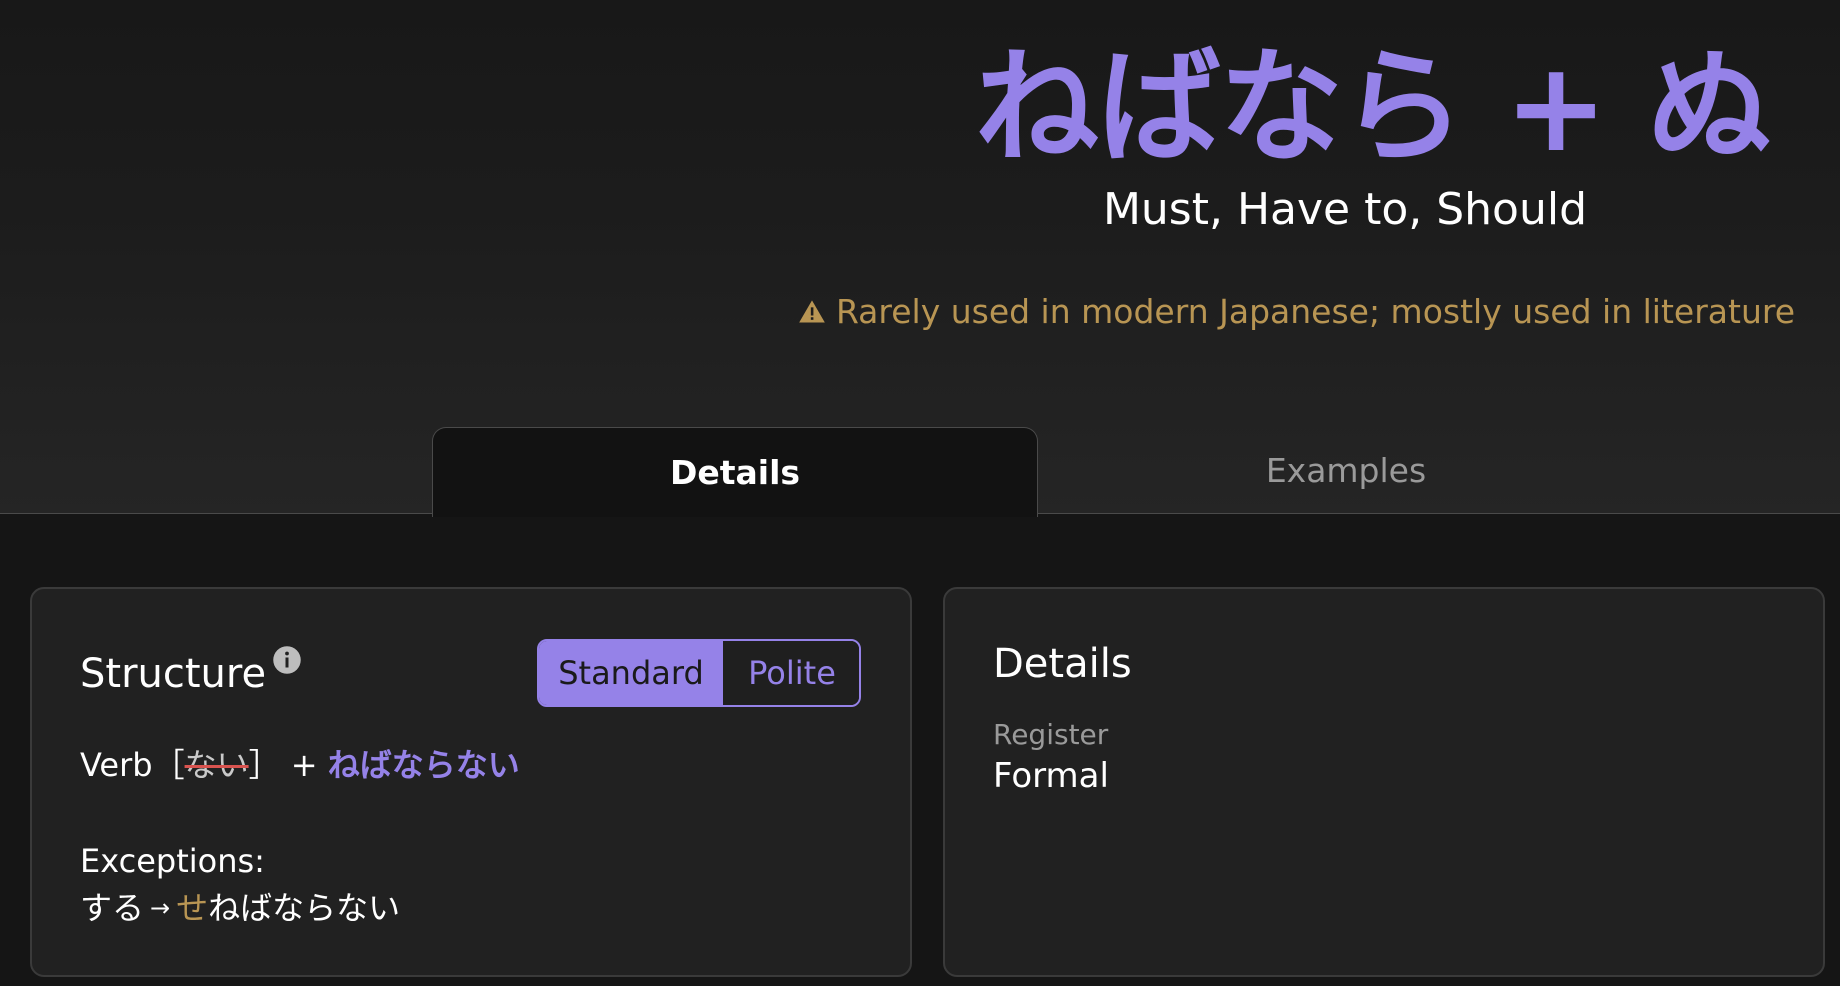 The height and width of the screenshot is (986, 1840). Describe the element at coordinates (112, 908) in the screenshot. I see `exception-from: する` at that location.